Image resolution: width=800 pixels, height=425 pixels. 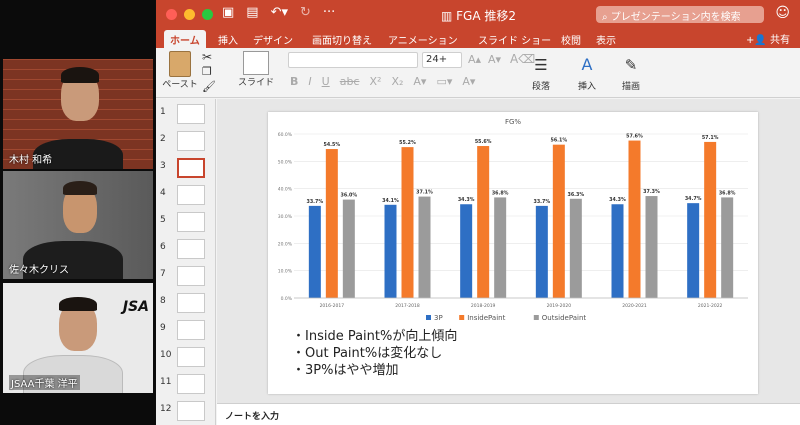 What do you see at coordinates (207, 71) in the screenshot?
I see `copy-icon: ❐` at bounding box center [207, 71].